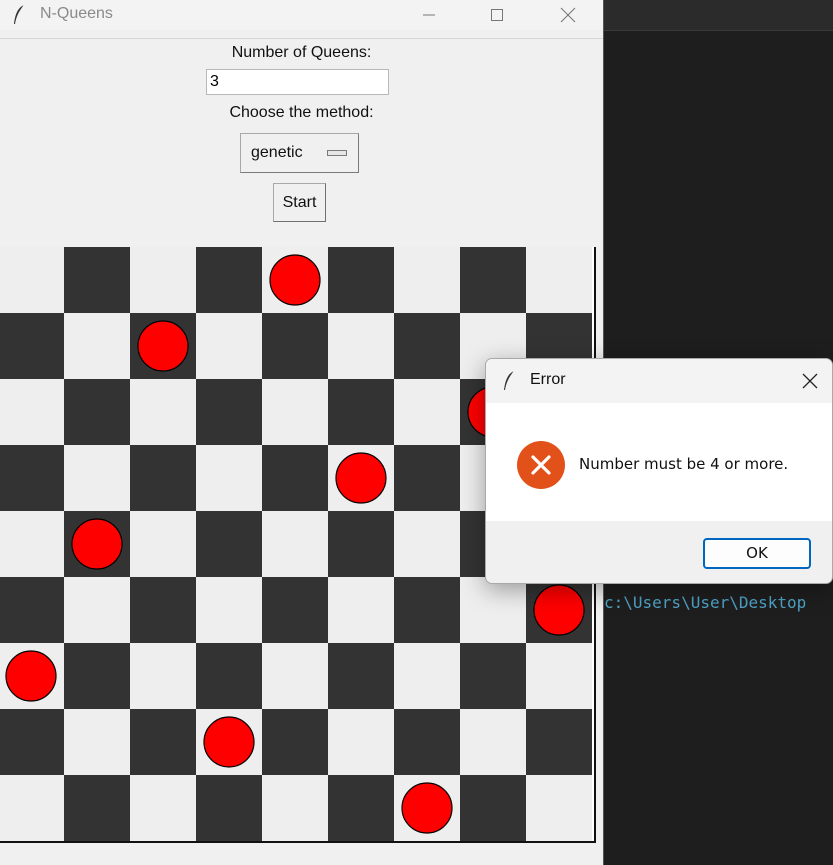 This screenshot has height=865, width=833. I want to click on dialog-body: Number must be 4 or more., so click(659, 462).